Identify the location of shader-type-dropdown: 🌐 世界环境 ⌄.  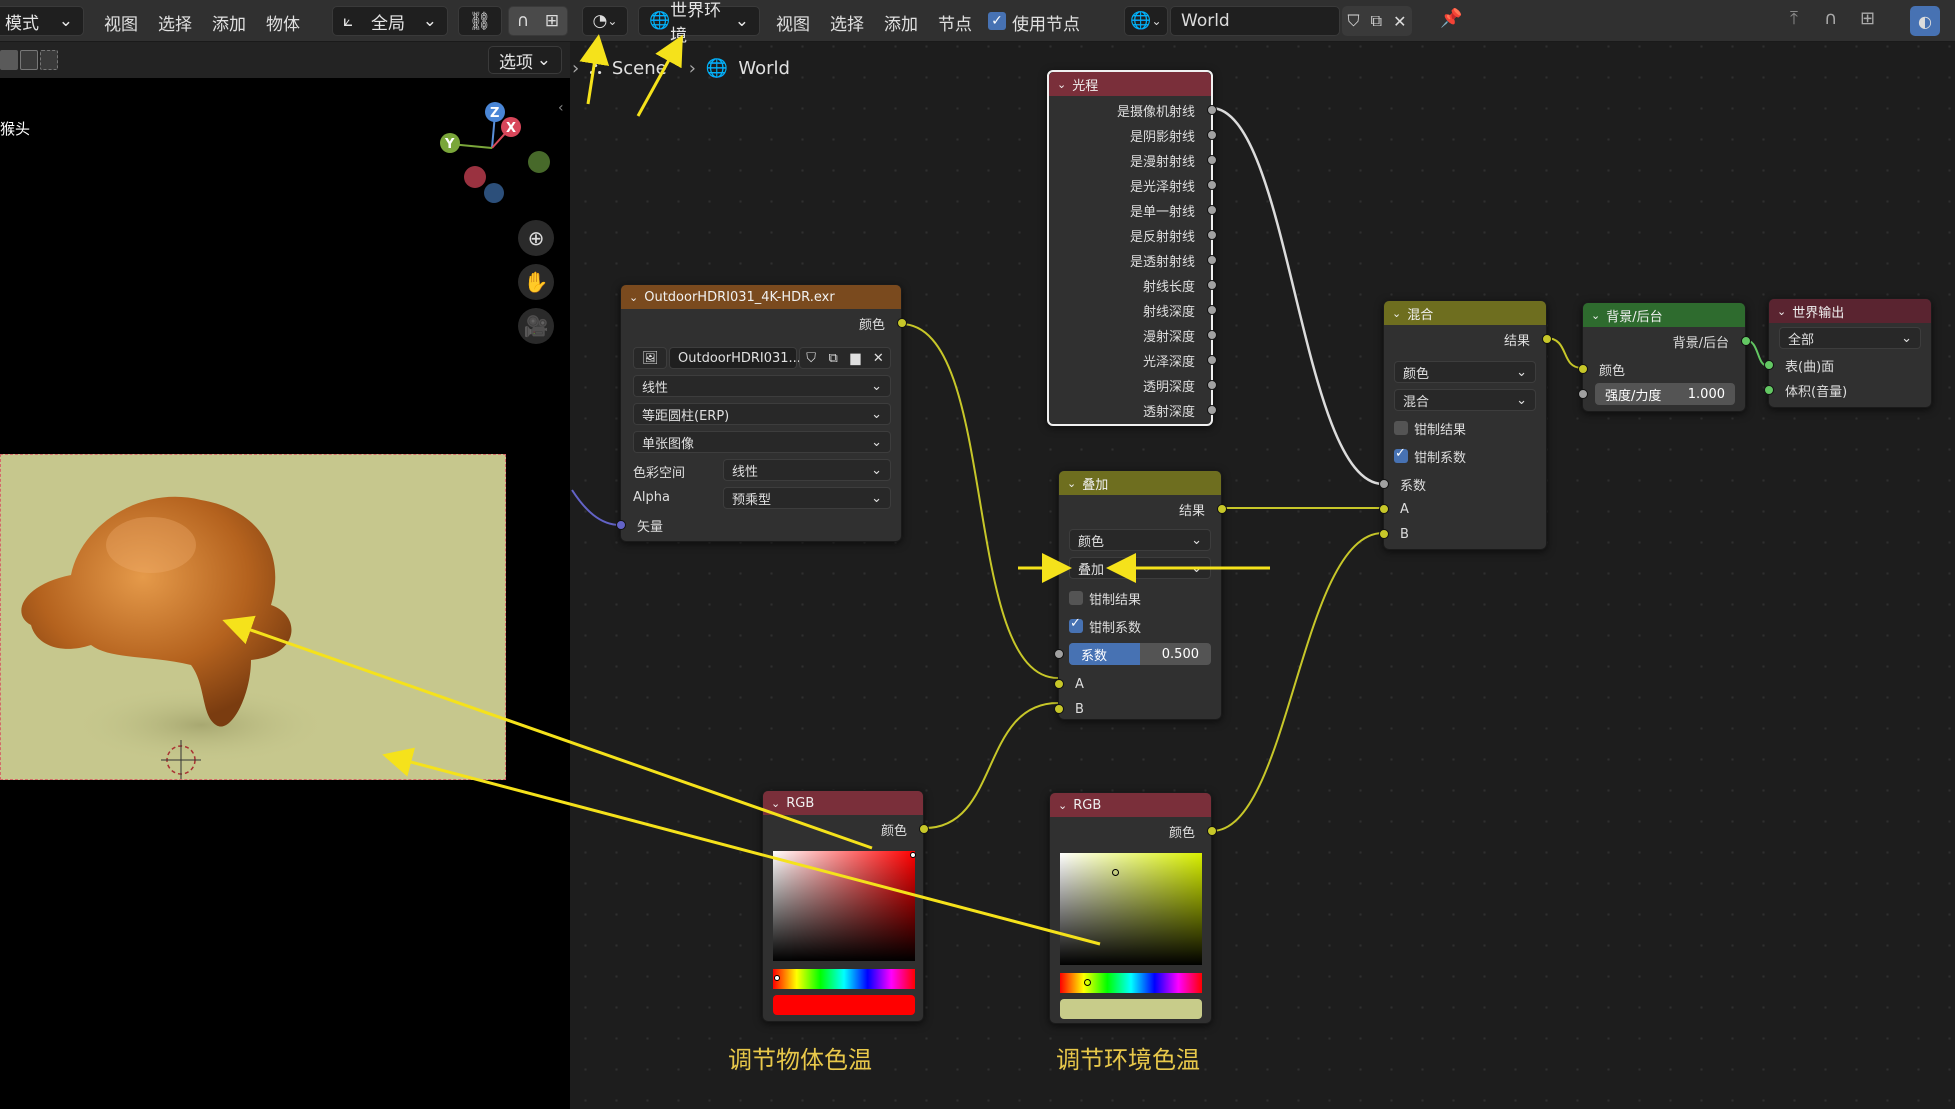
(699, 23).